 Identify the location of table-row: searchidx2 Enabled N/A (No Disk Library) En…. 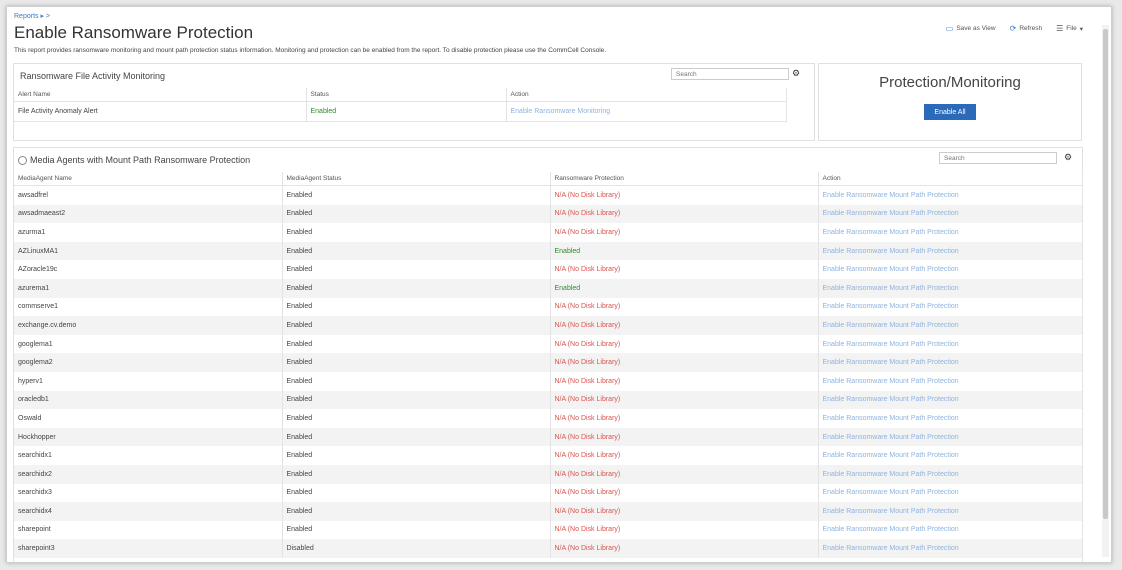
(548, 474).